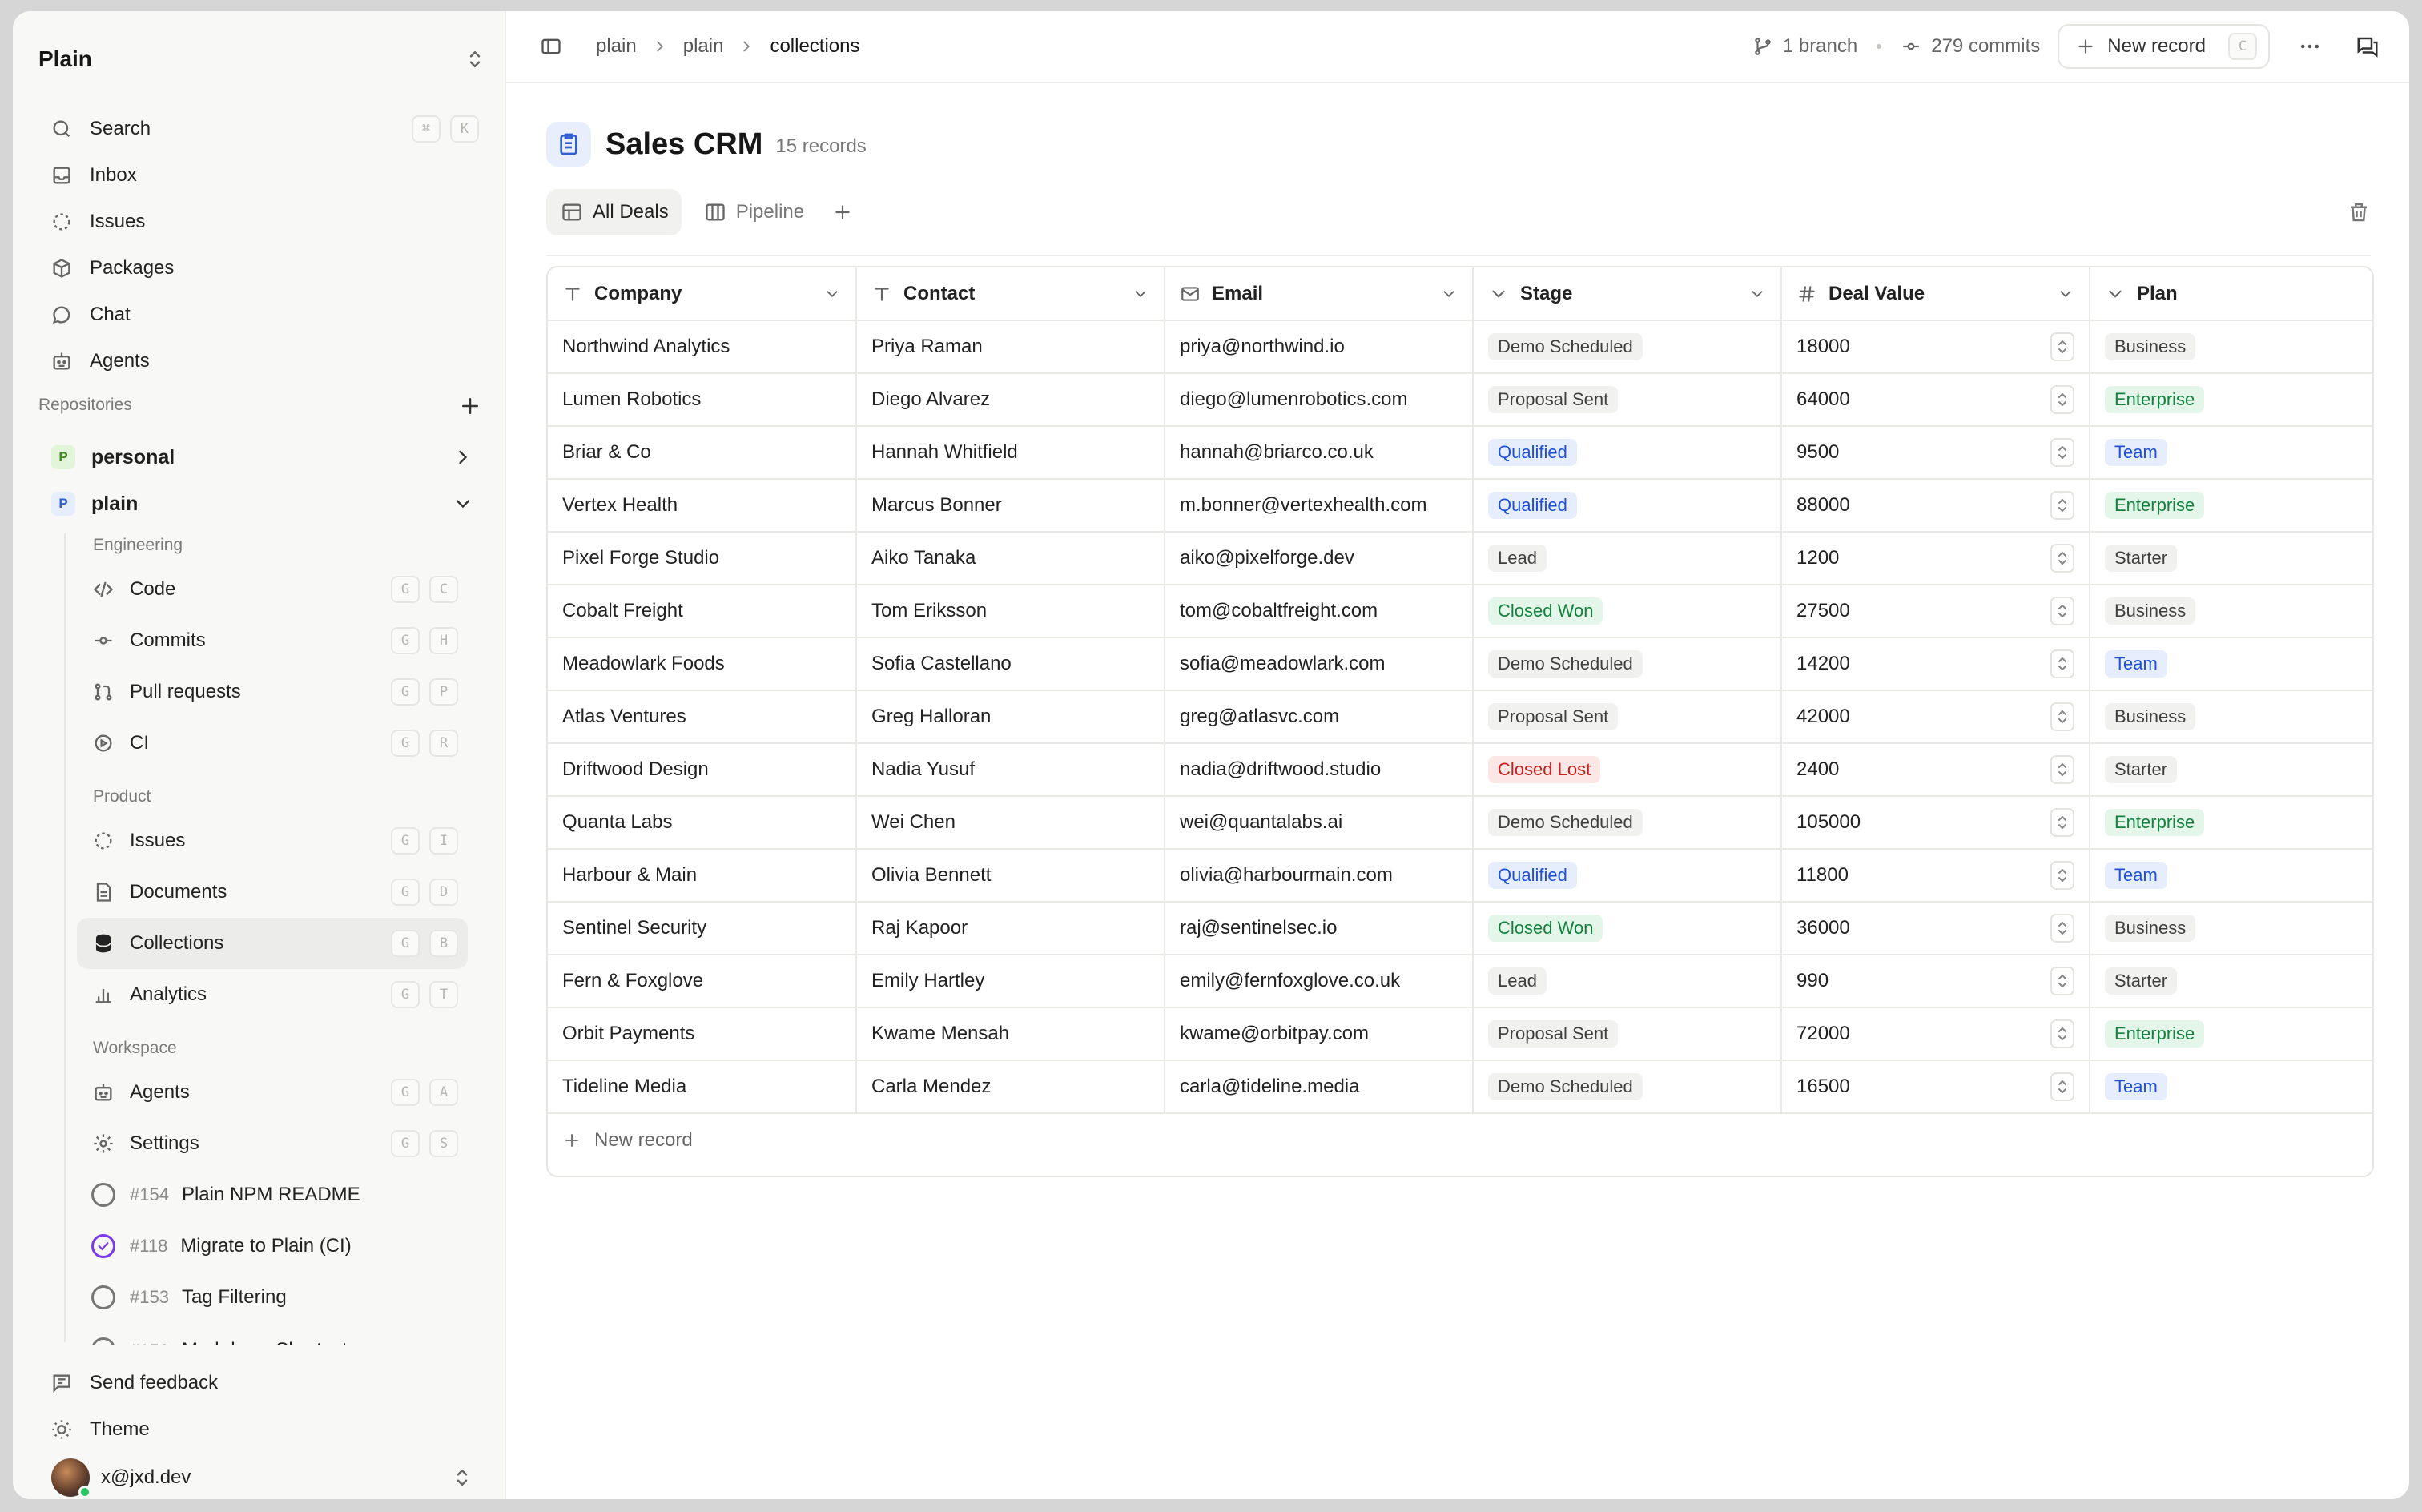 The height and width of the screenshot is (1512, 2422). I want to click on email-cell: hannah@briarco.co.uk, so click(1319, 453).